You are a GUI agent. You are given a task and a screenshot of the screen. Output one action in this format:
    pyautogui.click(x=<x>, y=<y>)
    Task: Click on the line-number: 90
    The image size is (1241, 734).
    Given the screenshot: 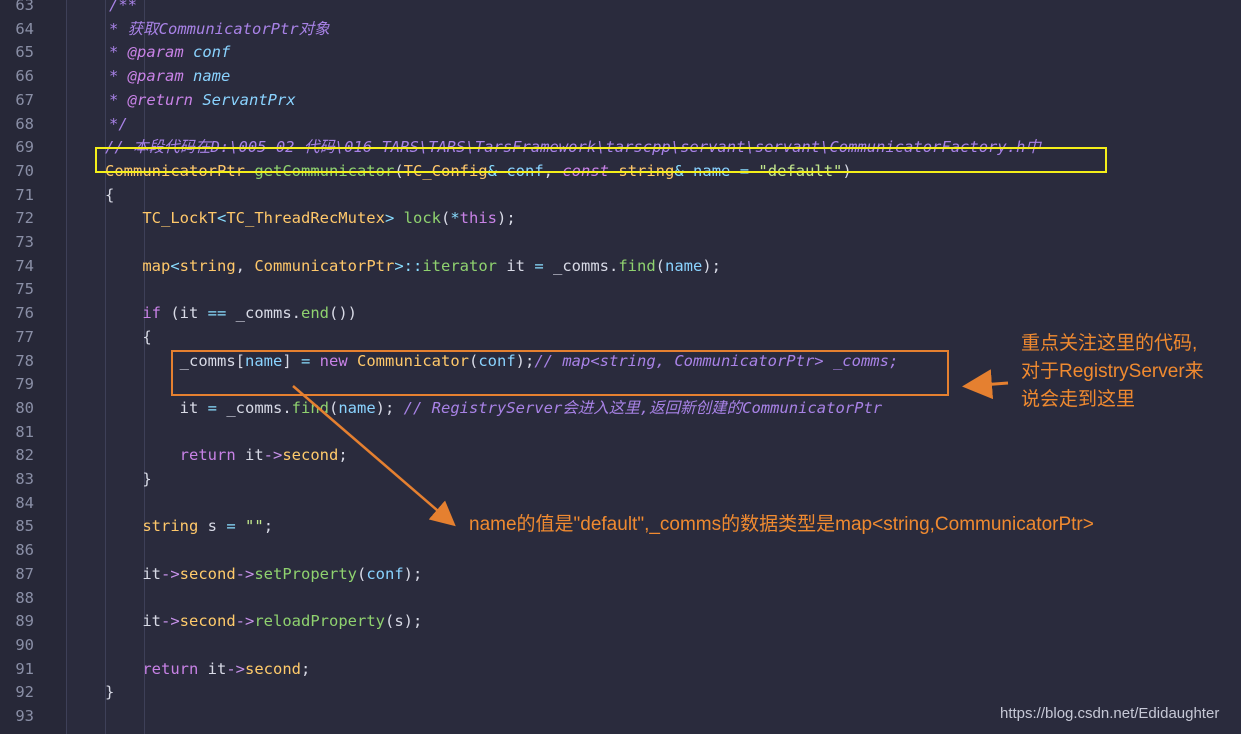 What is the action you would take?
    pyautogui.click(x=24, y=644)
    